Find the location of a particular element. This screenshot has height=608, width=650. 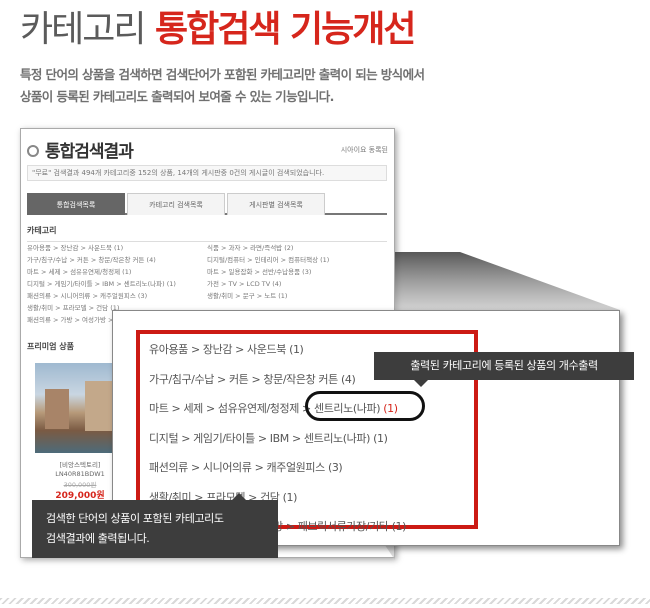

page-title: 카테고리 통합검색 기능개선 is located at coordinates (218, 30).